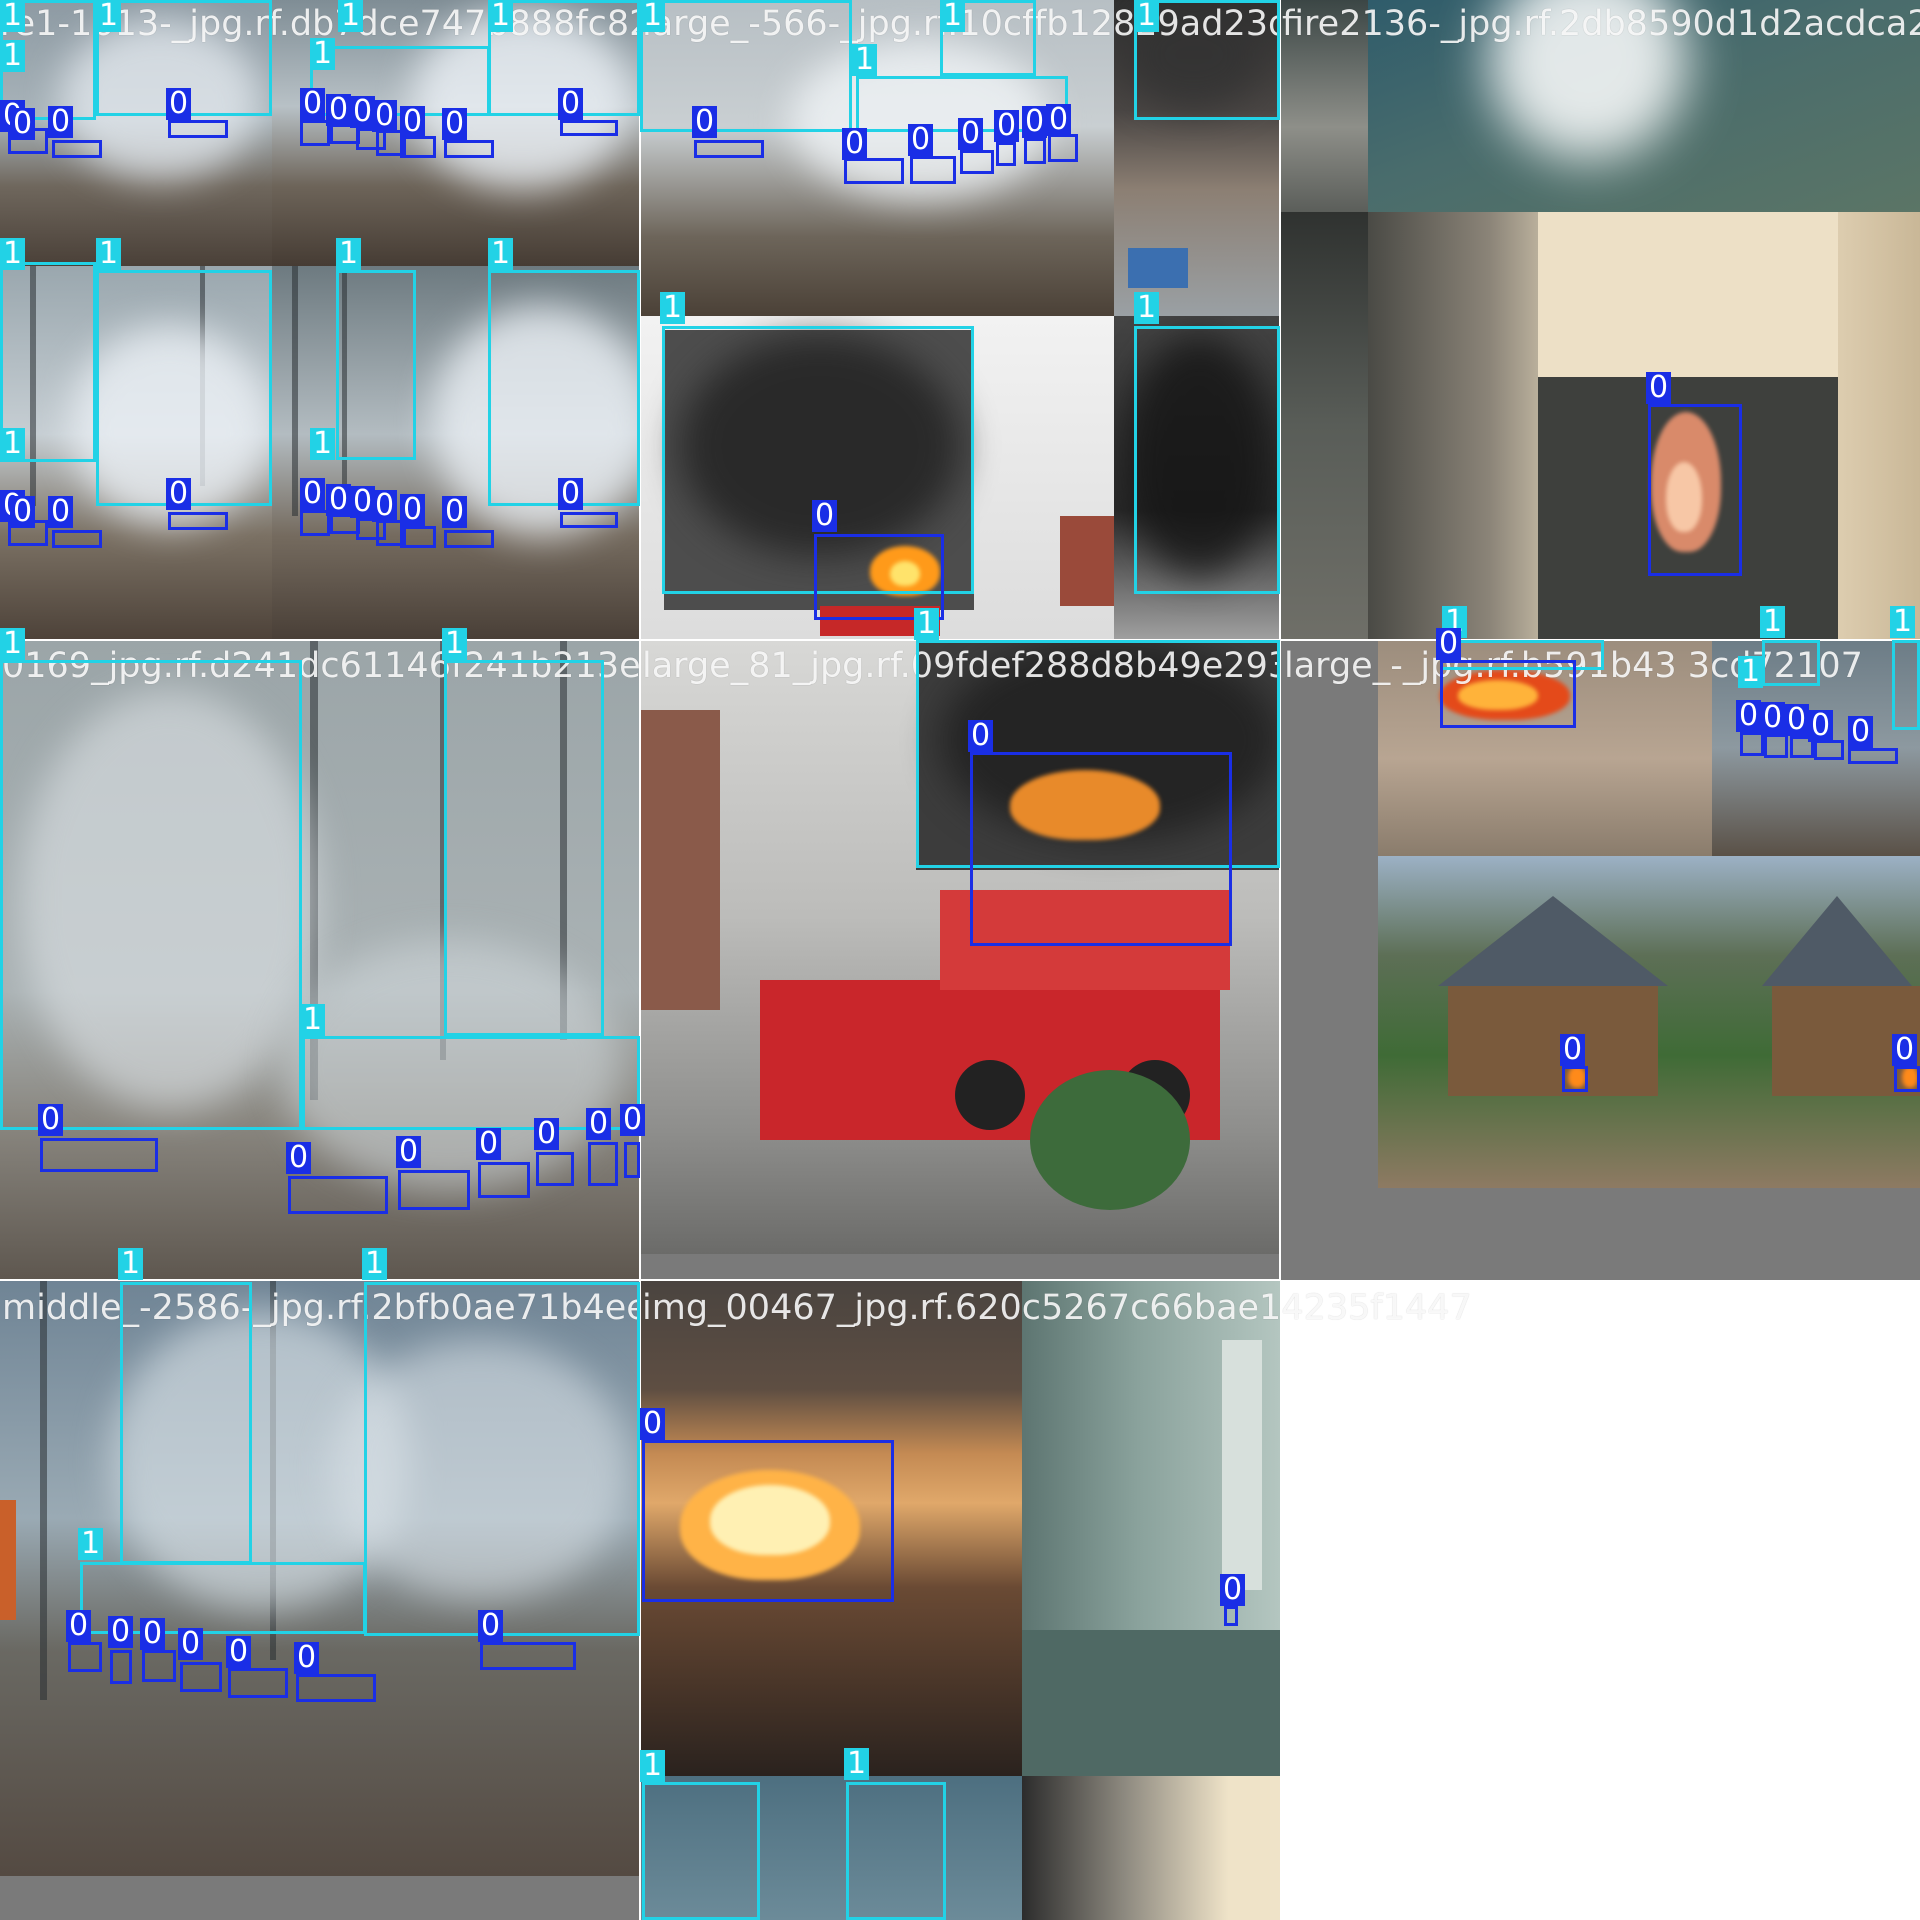  What do you see at coordinates (1545, 1022) in the screenshot?
I see `photo-patio-firepit-a` at bounding box center [1545, 1022].